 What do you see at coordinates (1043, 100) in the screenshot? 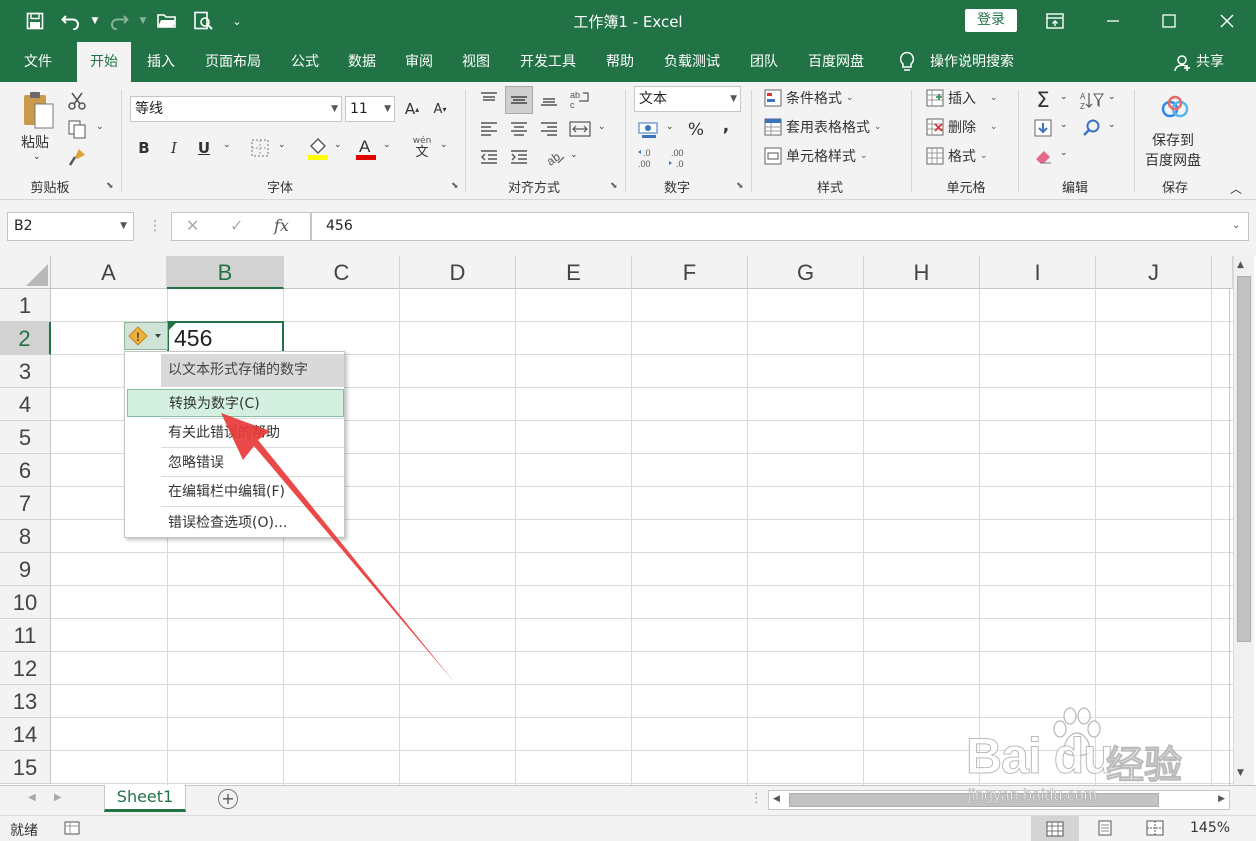
I see `autosum-icon: Σ` at bounding box center [1043, 100].